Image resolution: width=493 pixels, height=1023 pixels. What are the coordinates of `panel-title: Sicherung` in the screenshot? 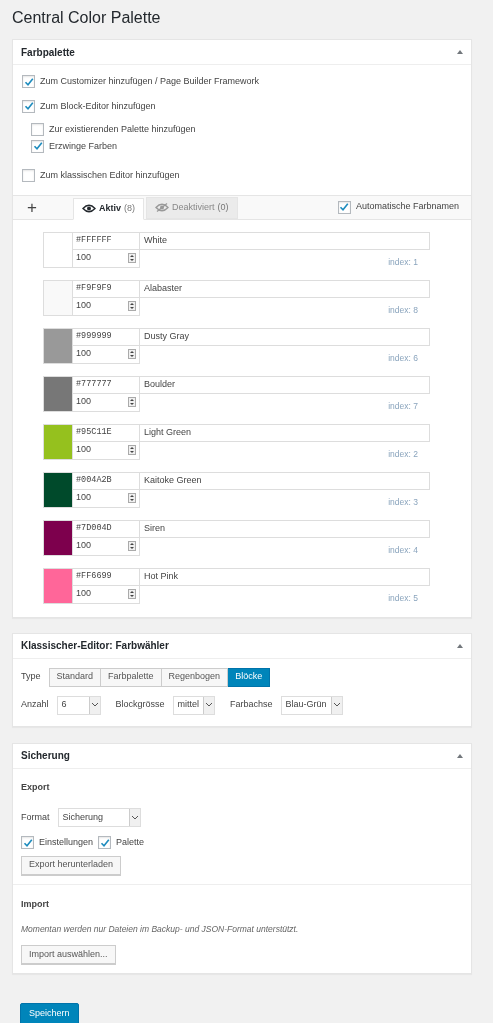 It's located at (45, 756).